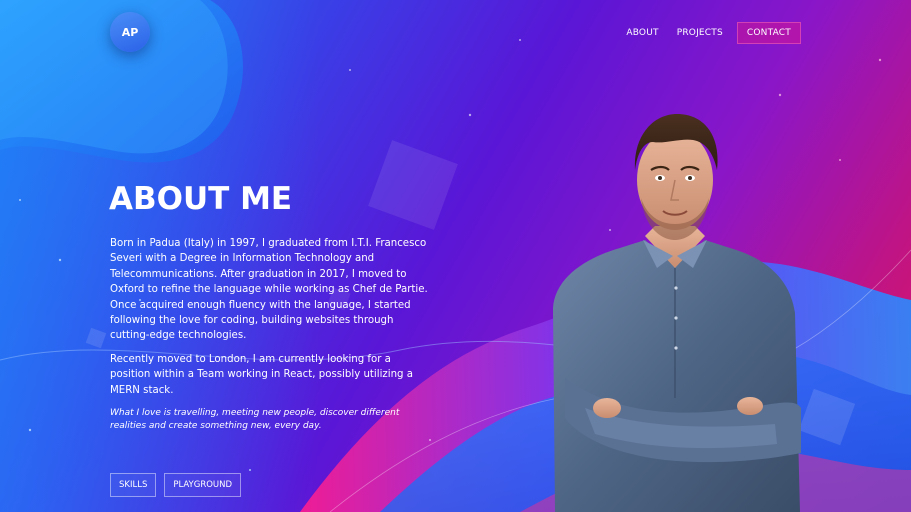 The width and height of the screenshot is (911, 512). I want to click on main-nav: ABOUT PROJECTS CONTACT, so click(708, 33).